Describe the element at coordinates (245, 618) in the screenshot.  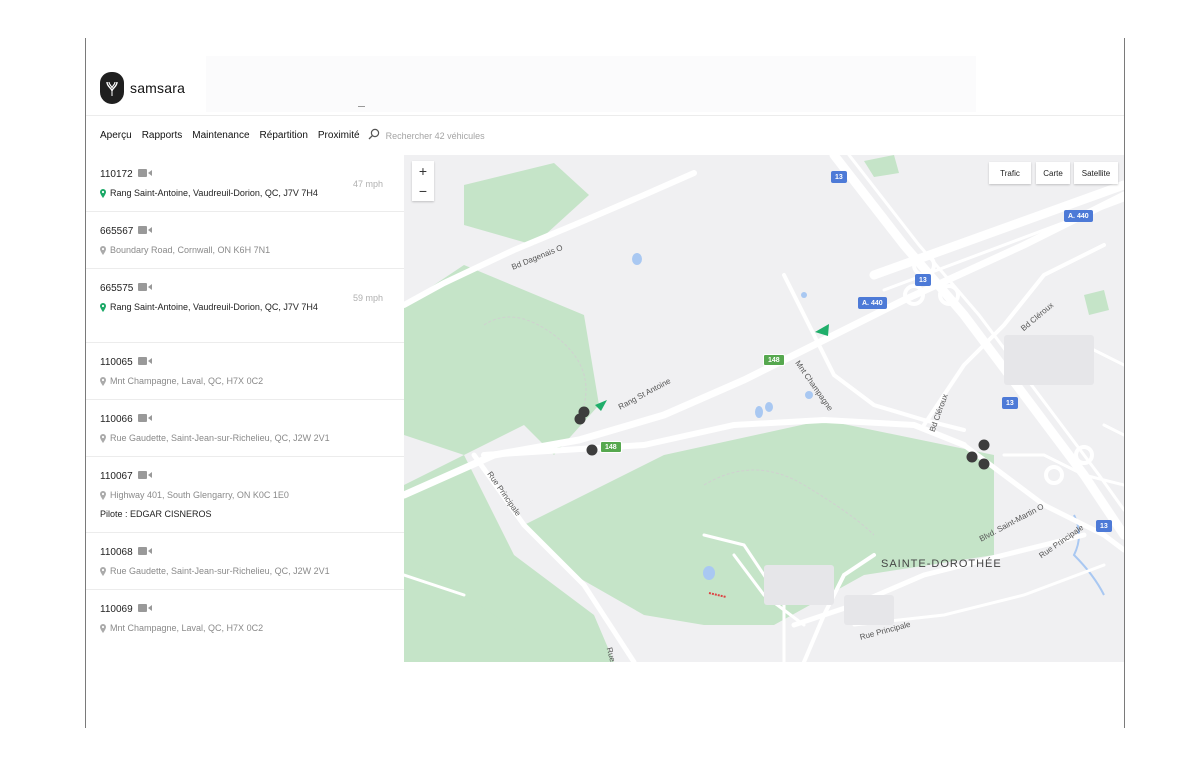
I see `list-item: 110069 Mnt Champagne, Laval, QC, H7X 0C2` at that location.